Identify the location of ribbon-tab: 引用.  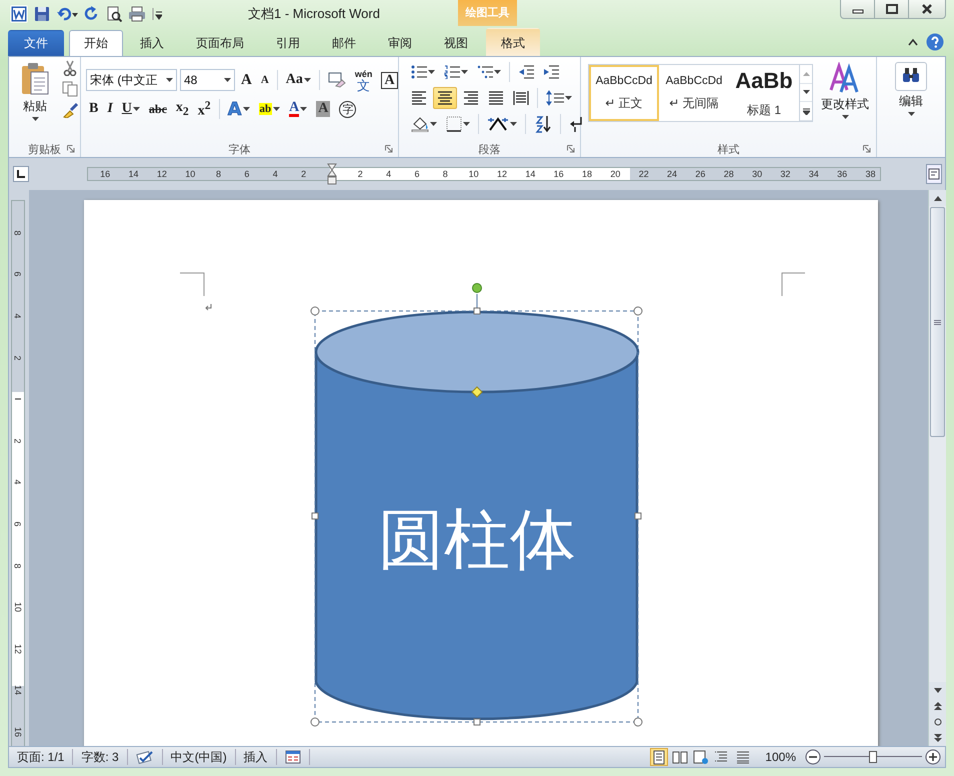
(288, 43).